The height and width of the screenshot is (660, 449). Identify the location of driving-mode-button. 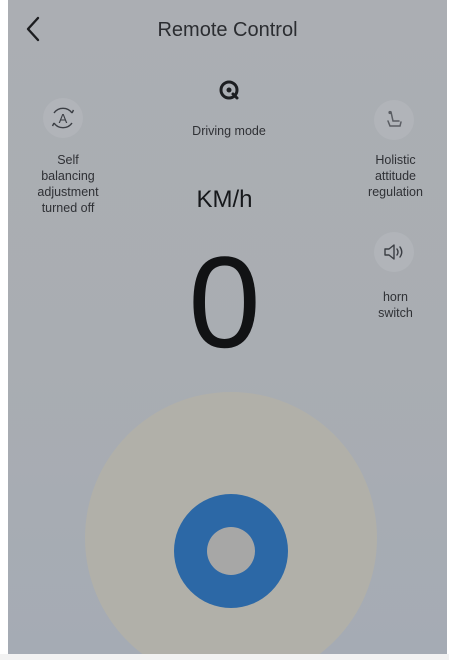
(229, 90).